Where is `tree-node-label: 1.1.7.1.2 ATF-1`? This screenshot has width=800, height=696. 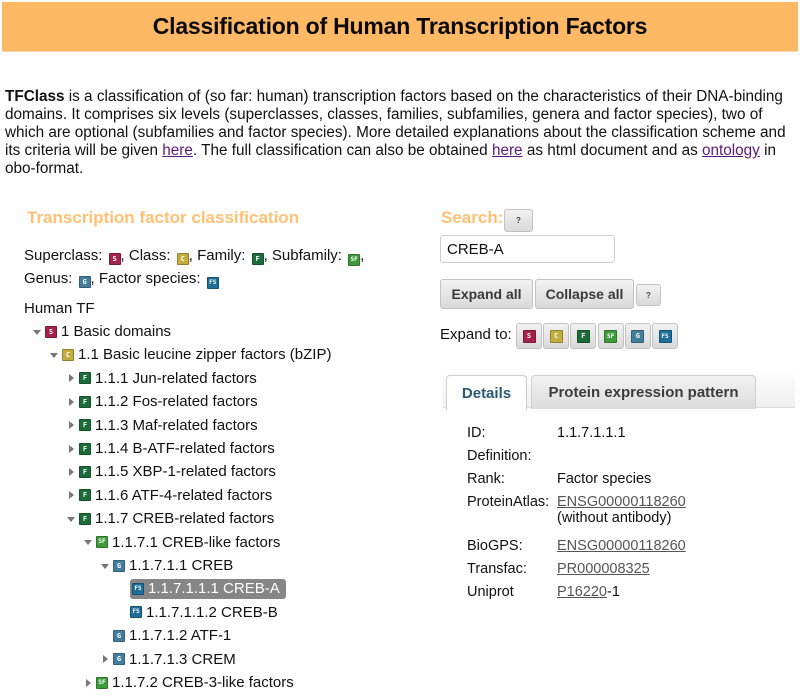
tree-node-label: 1.1.7.1.2 ATF-1 is located at coordinates (180, 635).